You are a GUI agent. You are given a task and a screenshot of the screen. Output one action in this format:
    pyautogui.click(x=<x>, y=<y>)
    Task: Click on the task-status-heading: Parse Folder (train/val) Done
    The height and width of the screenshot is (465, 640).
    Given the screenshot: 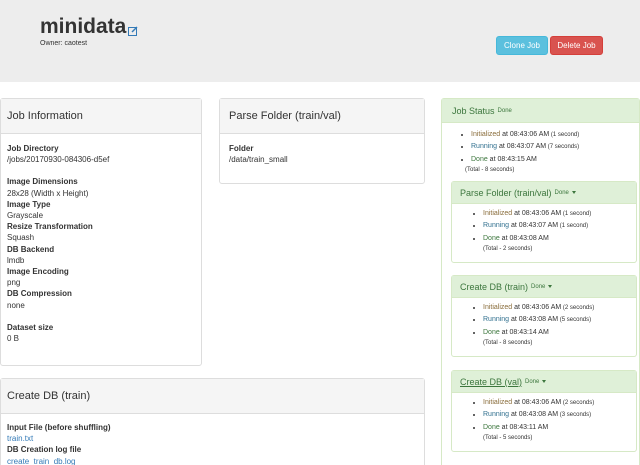 What is the action you would take?
    pyautogui.click(x=544, y=193)
    